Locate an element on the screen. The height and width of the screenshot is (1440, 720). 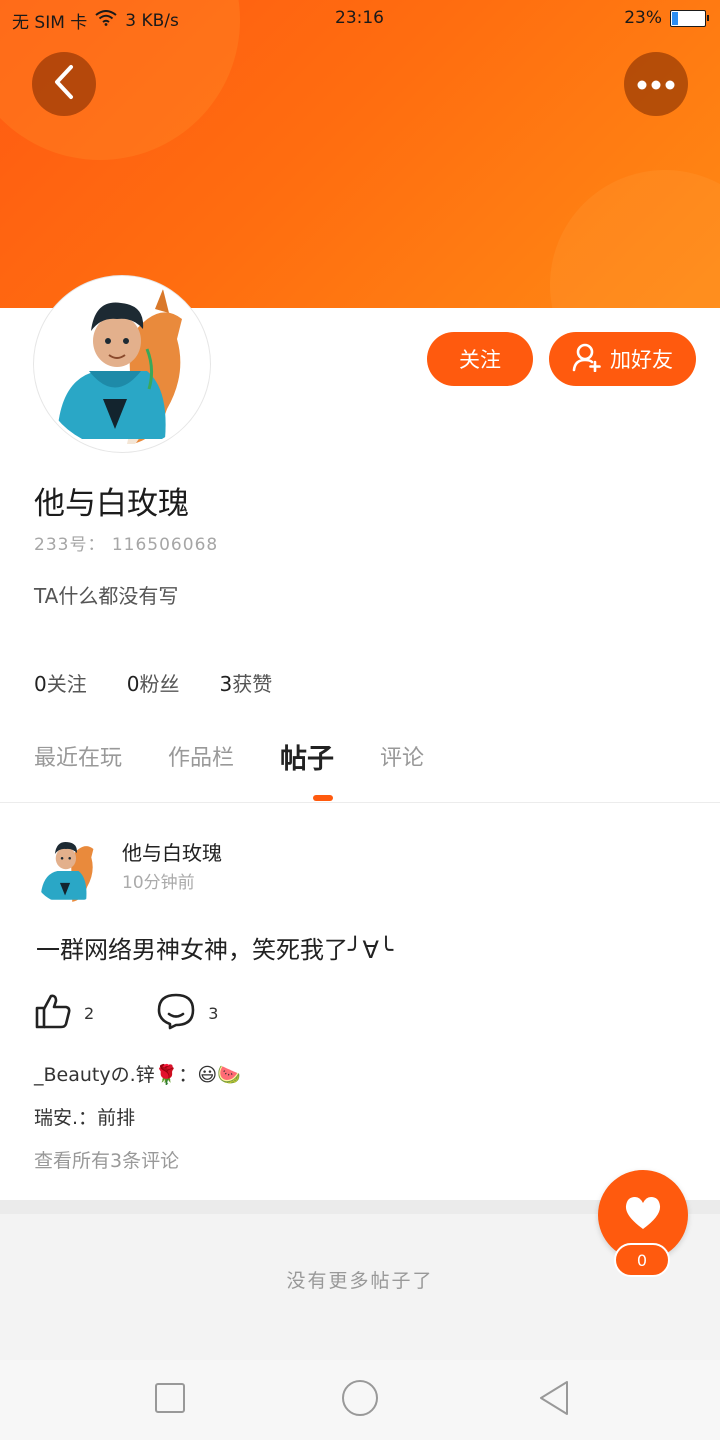
follow-label: 关注 is located at coordinates (480, 360).